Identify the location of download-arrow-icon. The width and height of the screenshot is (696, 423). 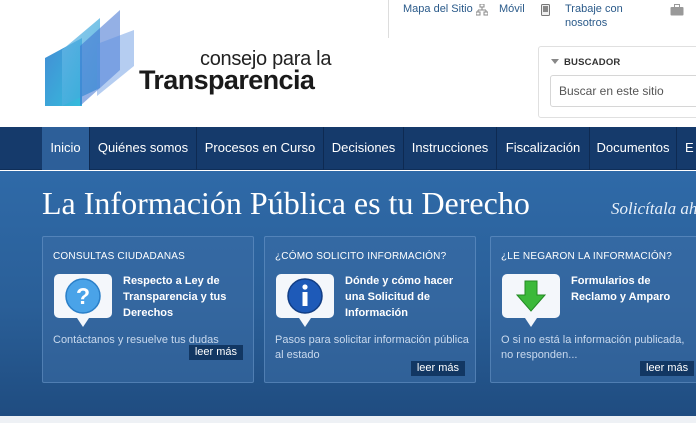
(531, 300).